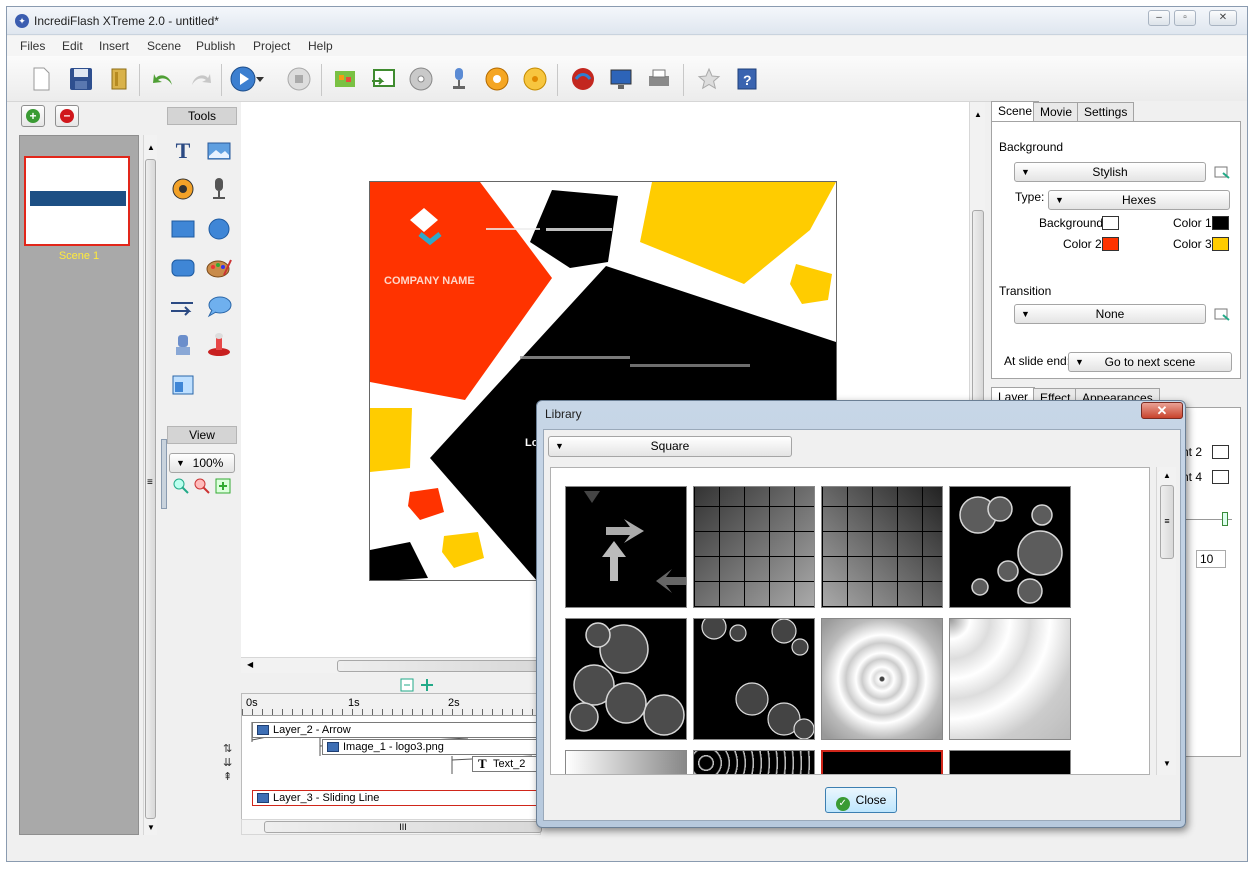 This screenshot has height=870, width=1255. What do you see at coordinates (439, 666) in the screenshot?
I see `canvas-hscroll-thumb` at bounding box center [439, 666].